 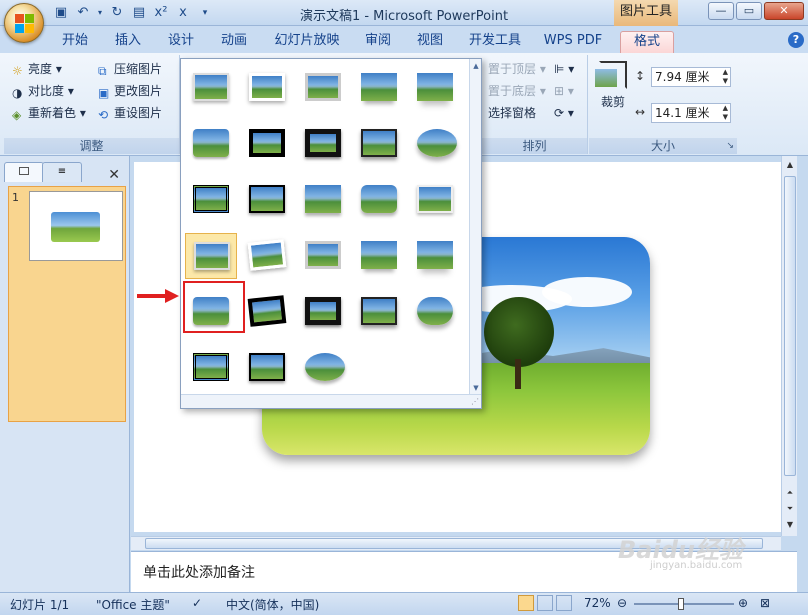 I want to click on group-arrange-label: 排列, so click(x=534, y=146).